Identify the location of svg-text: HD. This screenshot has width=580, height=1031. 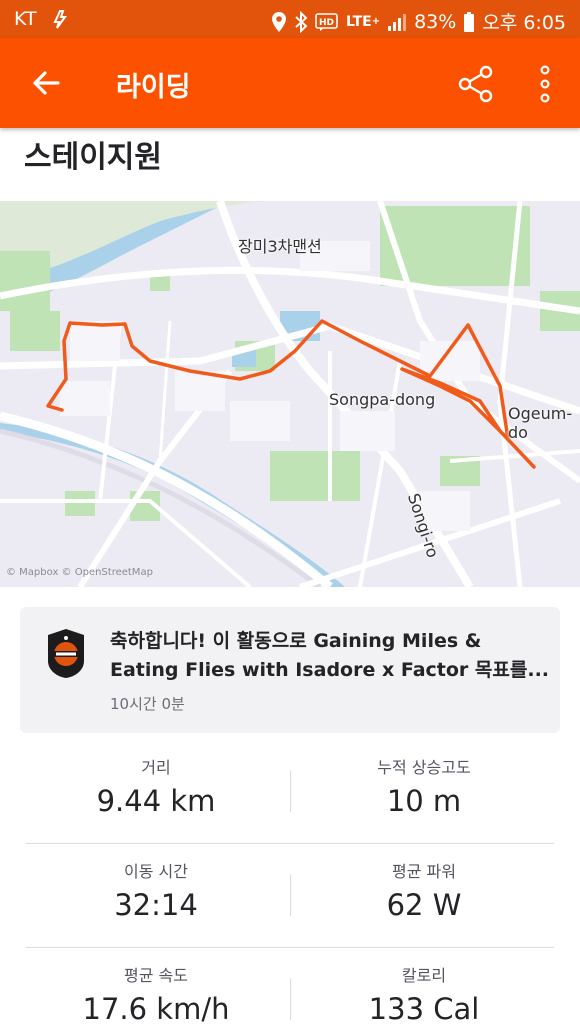
(326, 23).